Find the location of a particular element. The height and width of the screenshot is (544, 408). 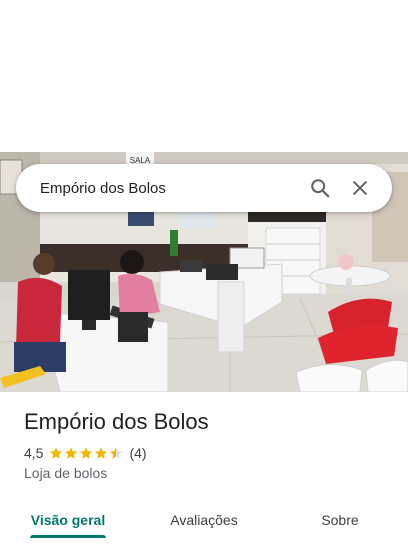

search-bar: Empório dos Bolos is located at coordinates (204, 188).